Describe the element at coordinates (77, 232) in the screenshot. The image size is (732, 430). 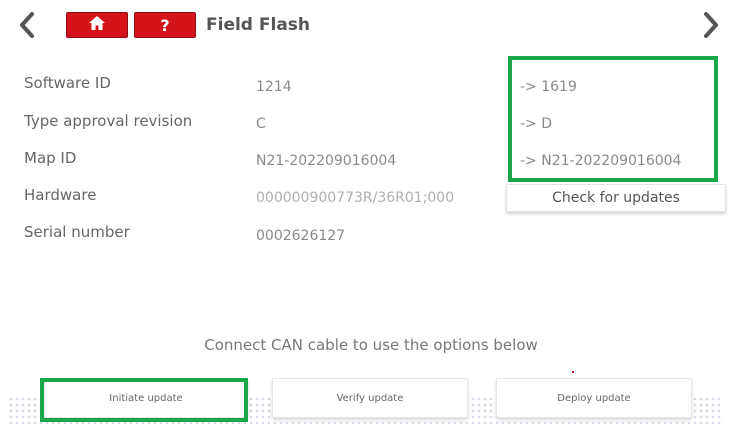
I see `serial-number-label: Serial number` at that location.